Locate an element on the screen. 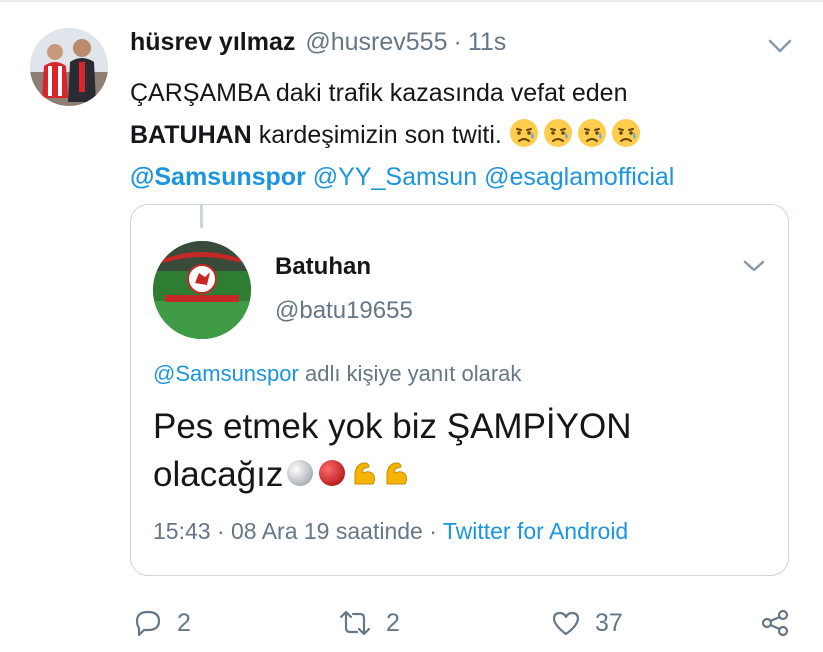 The height and width of the screenshot is (652, 823). tweet-mentions: @Samsunspor @YY_Samsun @esaglamofficial is located at coordinates (460, 177).